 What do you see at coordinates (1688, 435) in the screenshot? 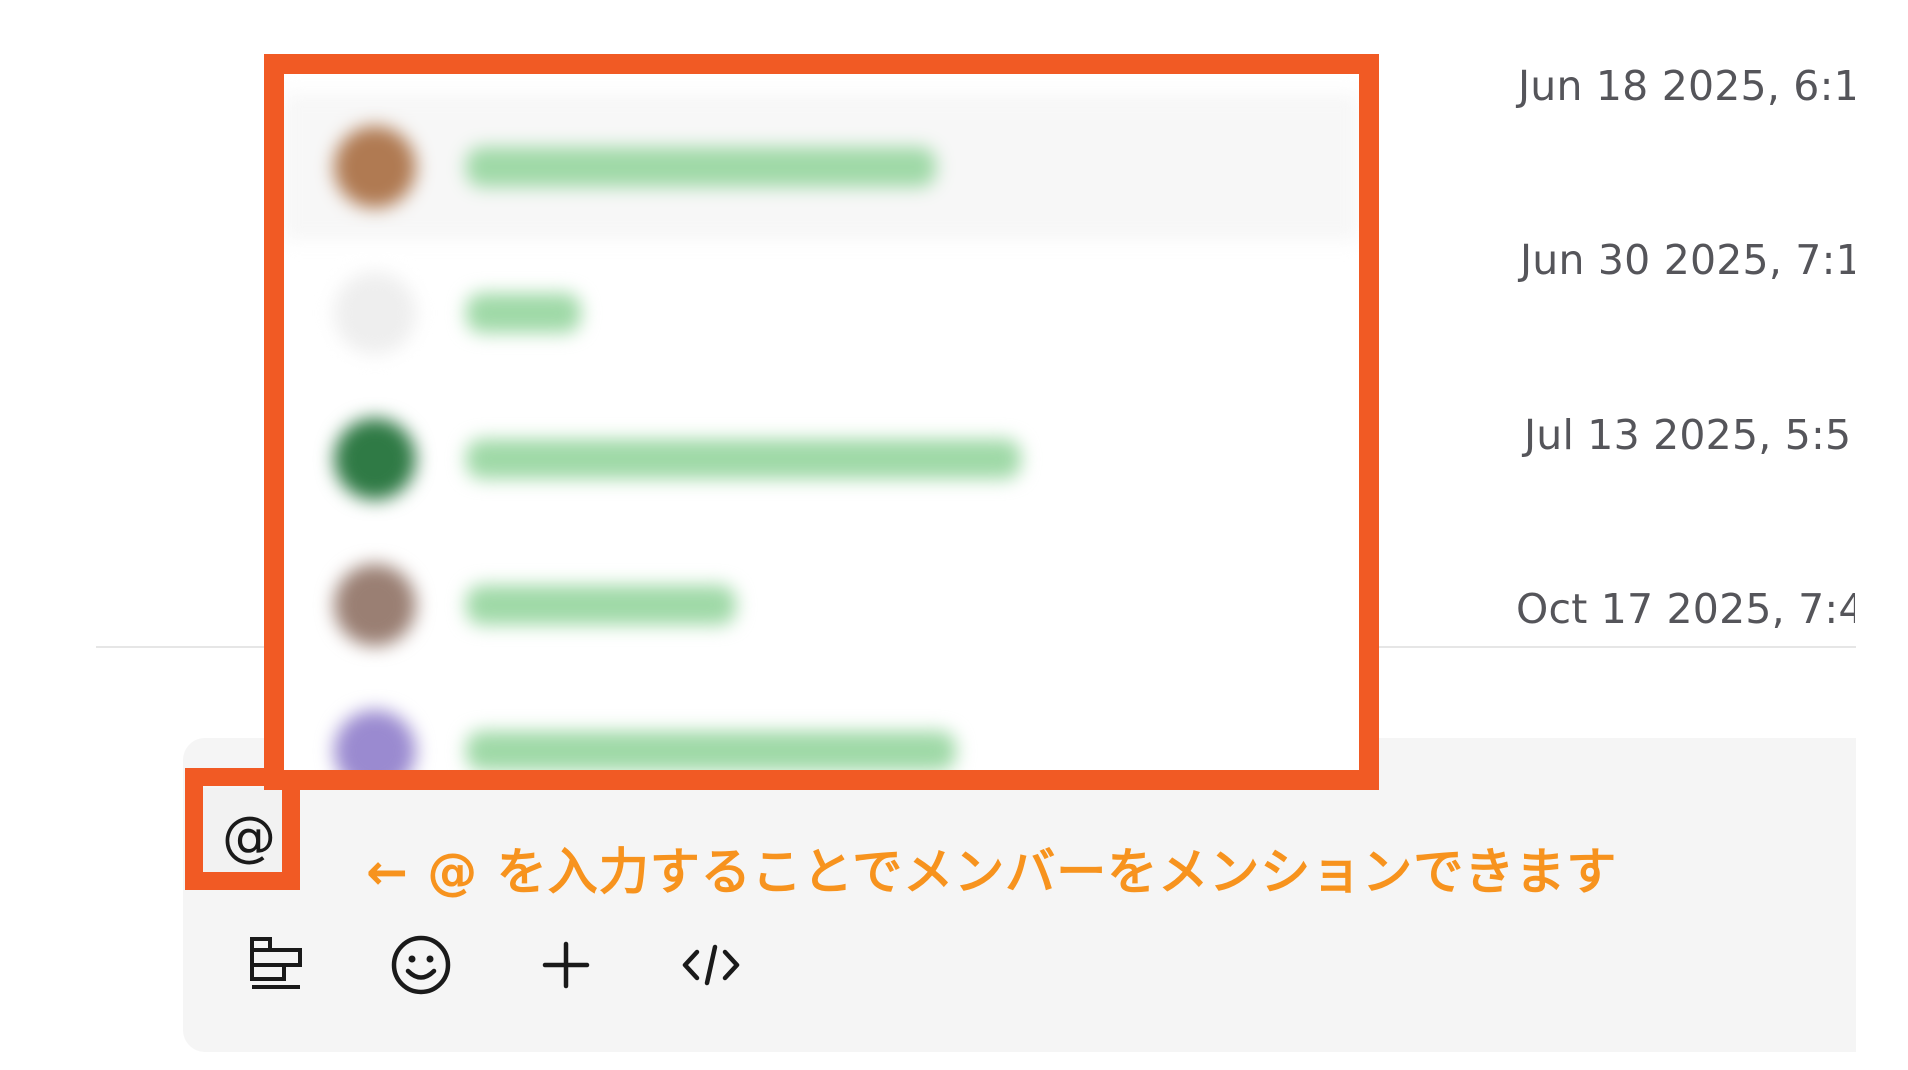
I see `message-timestamp: Jul 13 2025, 5:5` at bounding box center [1688, 435].